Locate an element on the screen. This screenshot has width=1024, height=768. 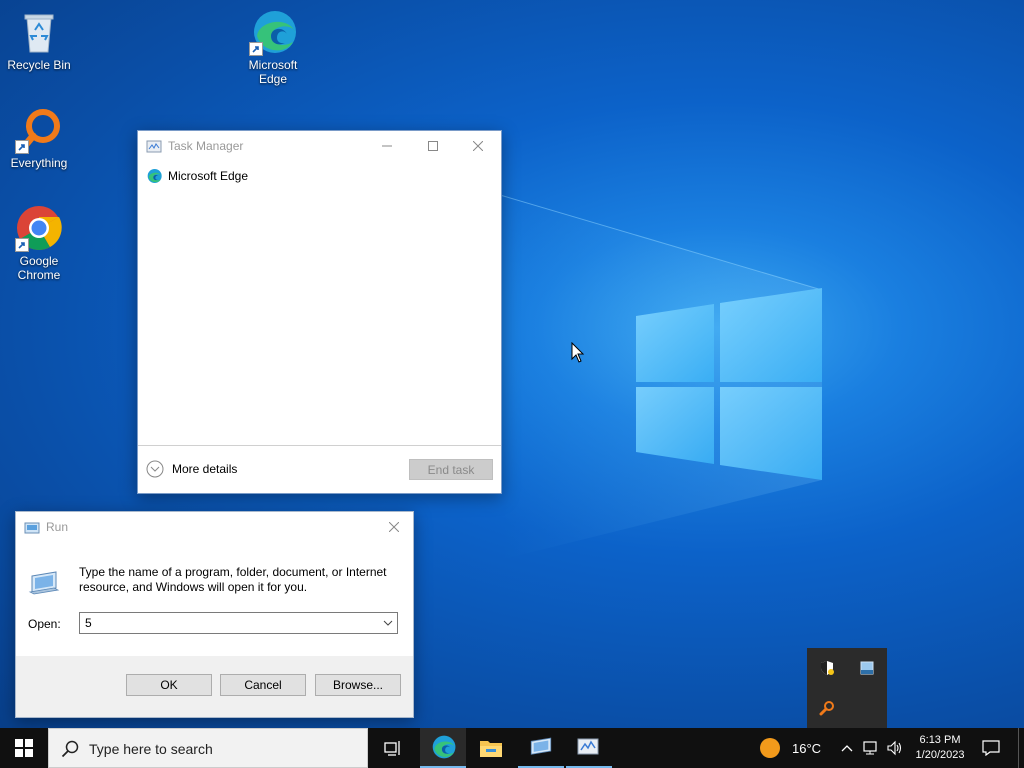
desktop-icon-label: Microsoft Edge is located at coordinates (273, 72).